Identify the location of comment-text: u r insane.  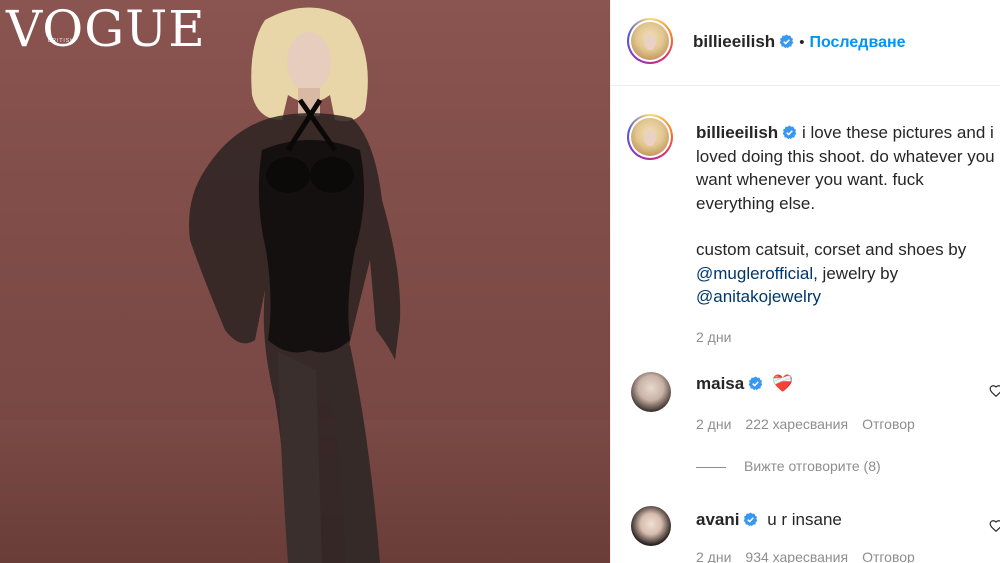
(804, 519).